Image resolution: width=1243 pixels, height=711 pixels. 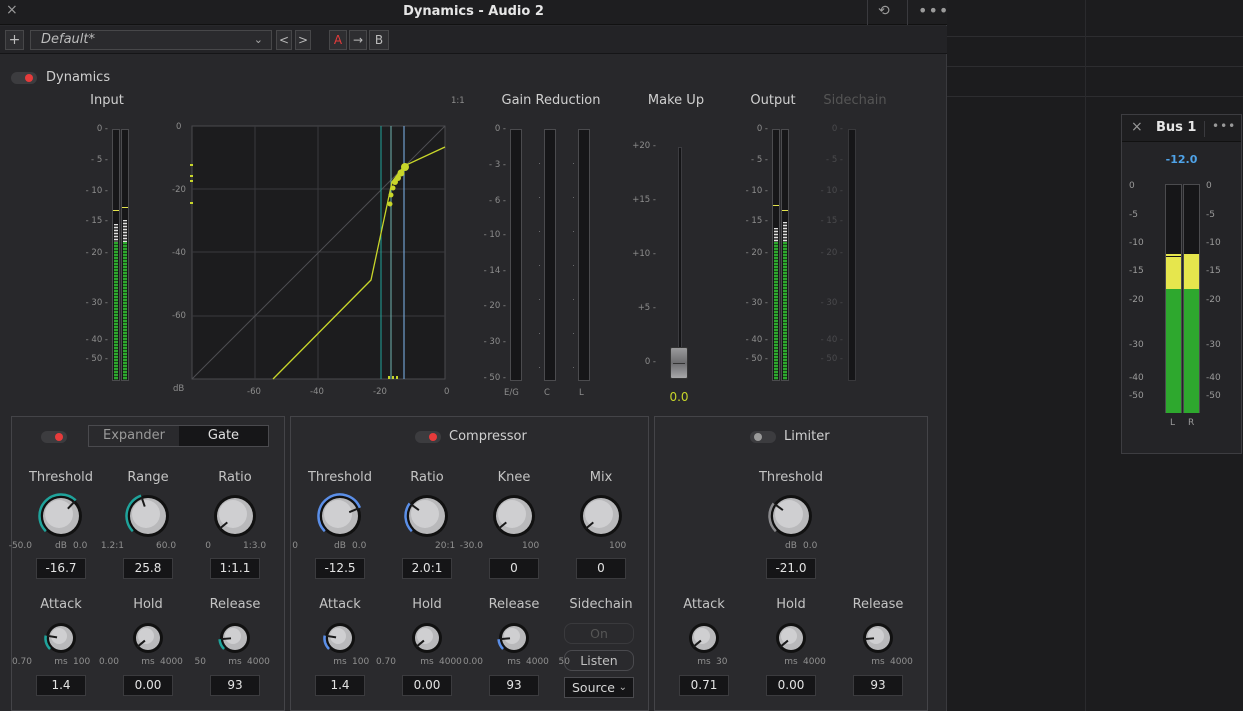 I want to click on title-bar: × Dynamics - Audio 2 ⟲ •••, so click(x=474, y=12).